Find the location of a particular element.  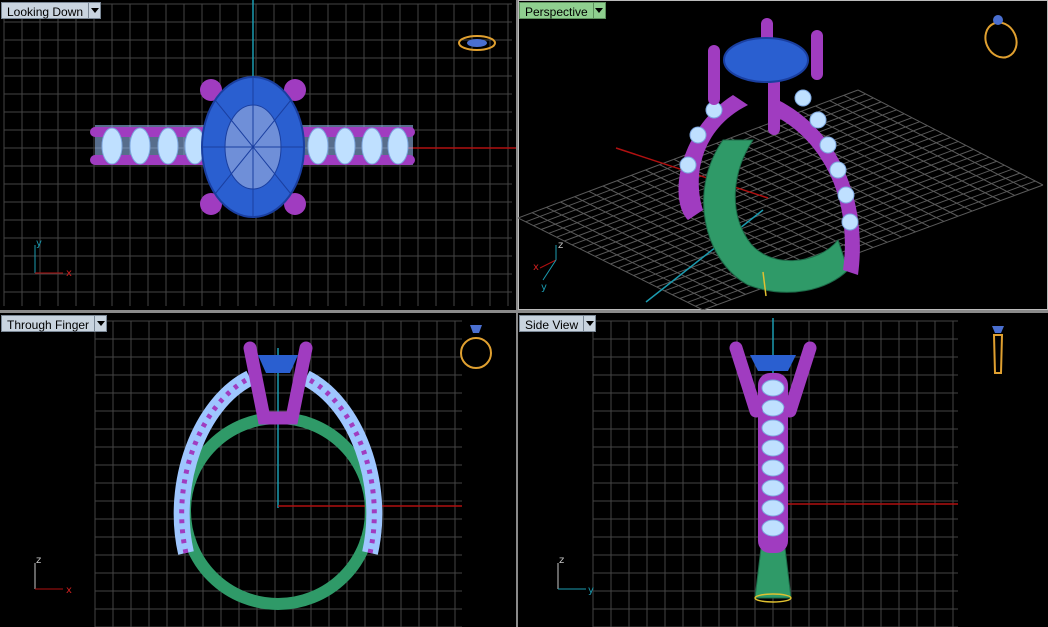

view-cube-perspective-icon is located at coordinates (1001, 39).